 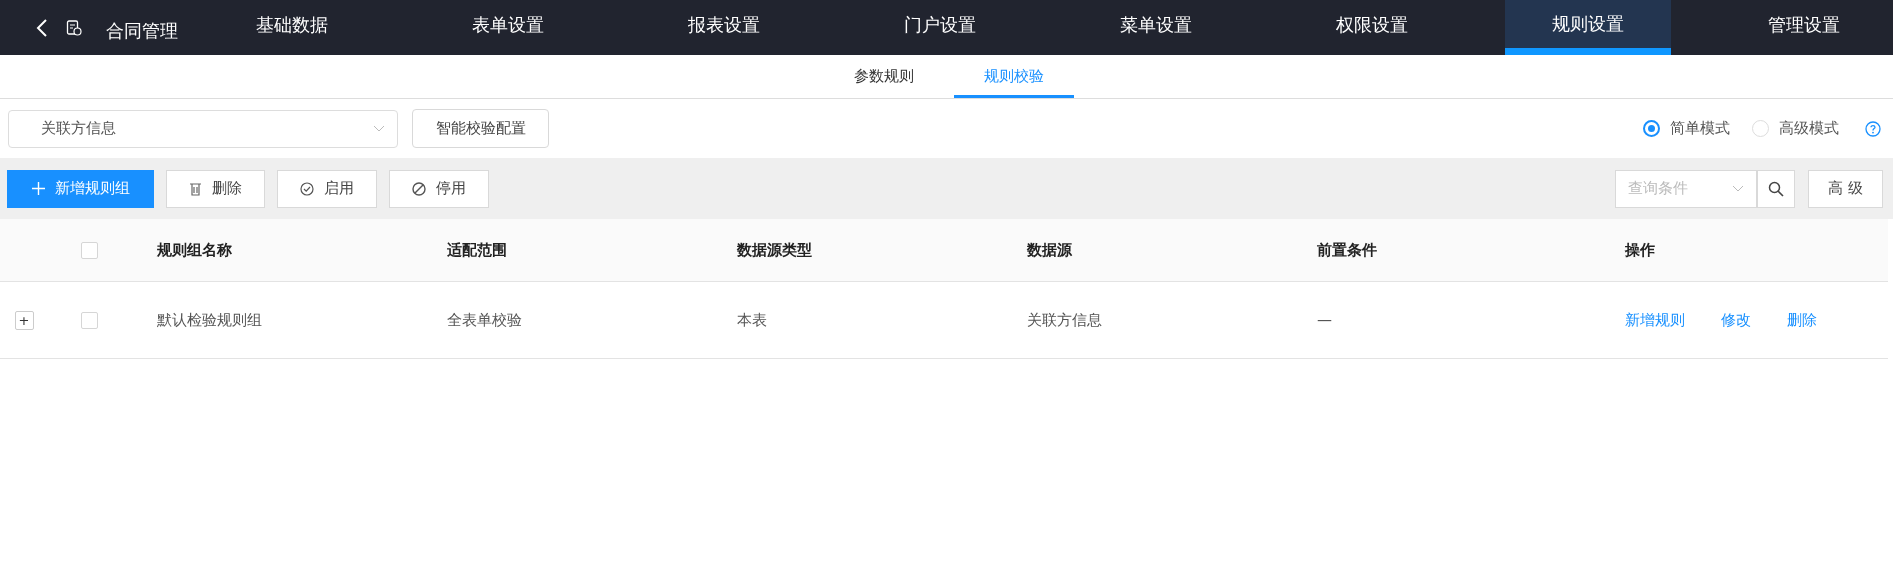 What do you see at coordinates (203, 128) in the screenshot?
I see `source-select: 关联方信息` at bounding box center [203, 128].